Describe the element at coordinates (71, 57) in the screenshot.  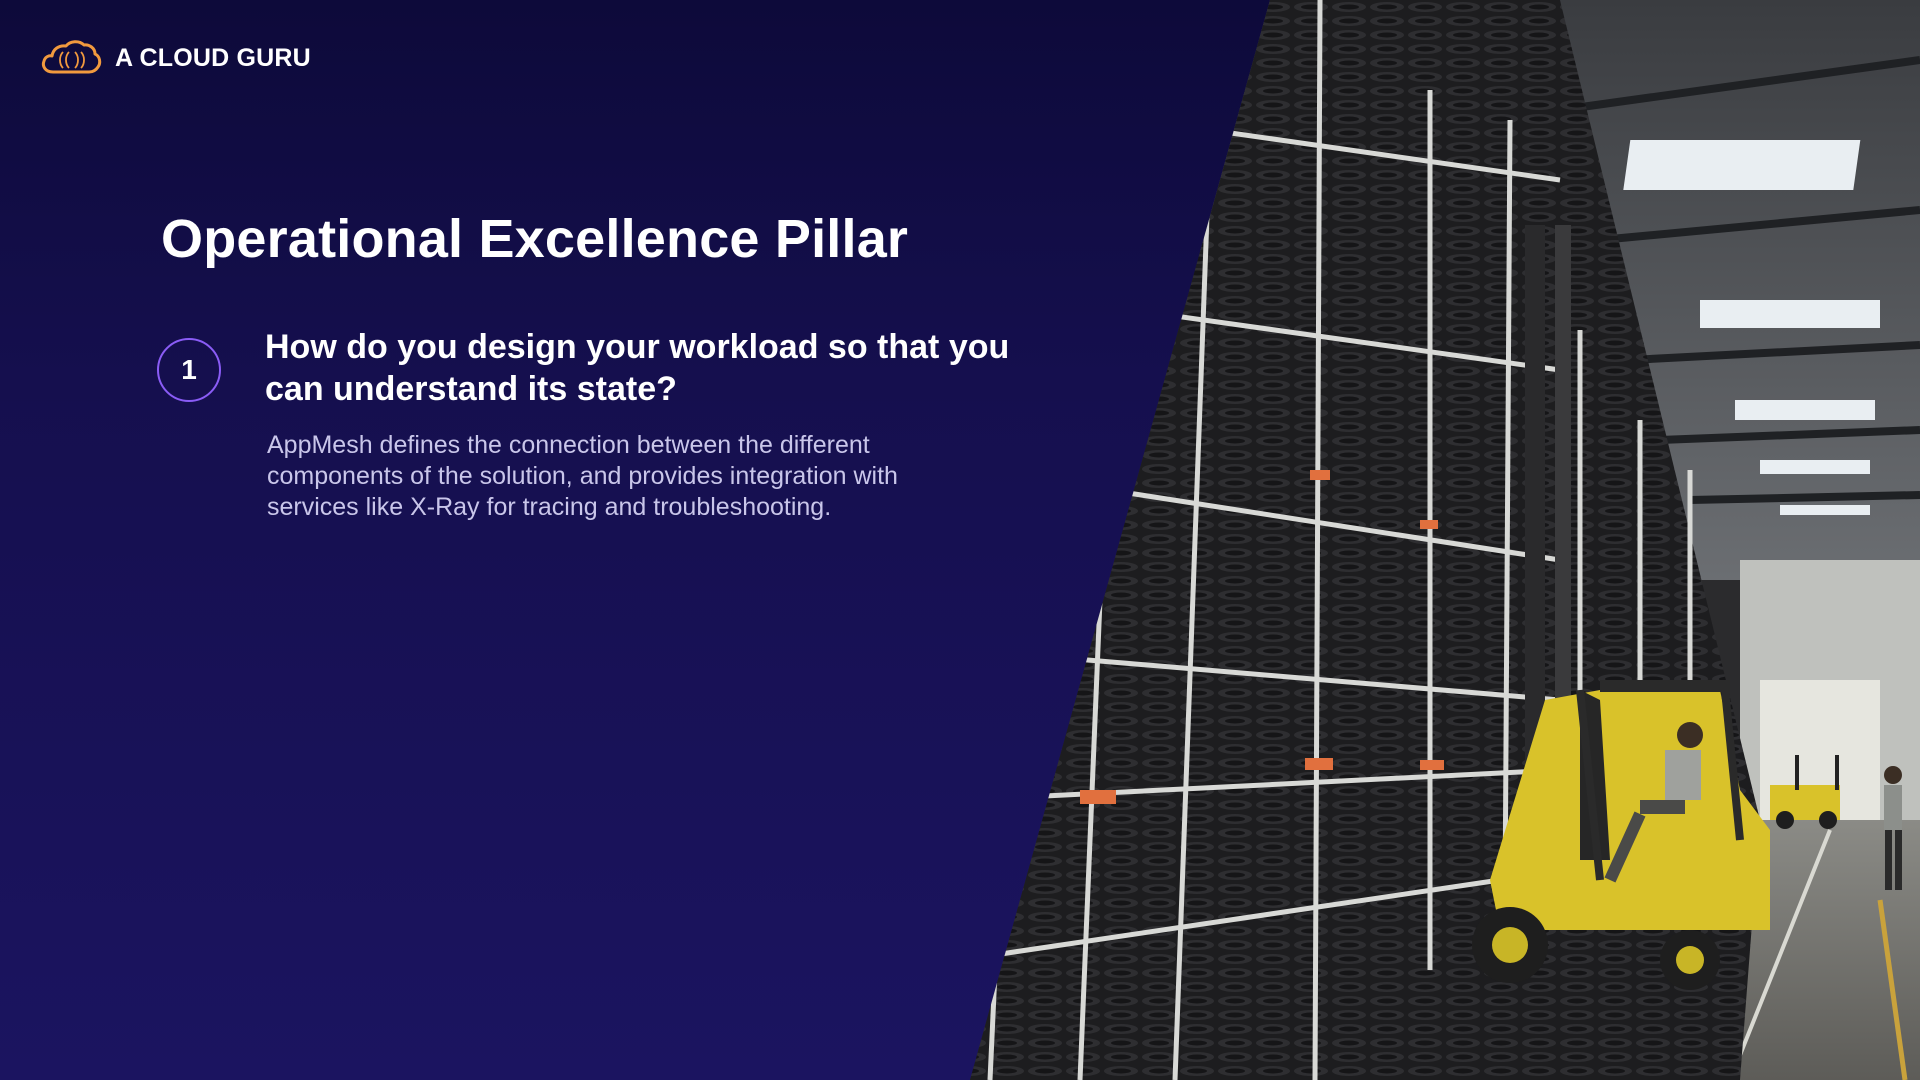
I see `cloud-icon` at that location.